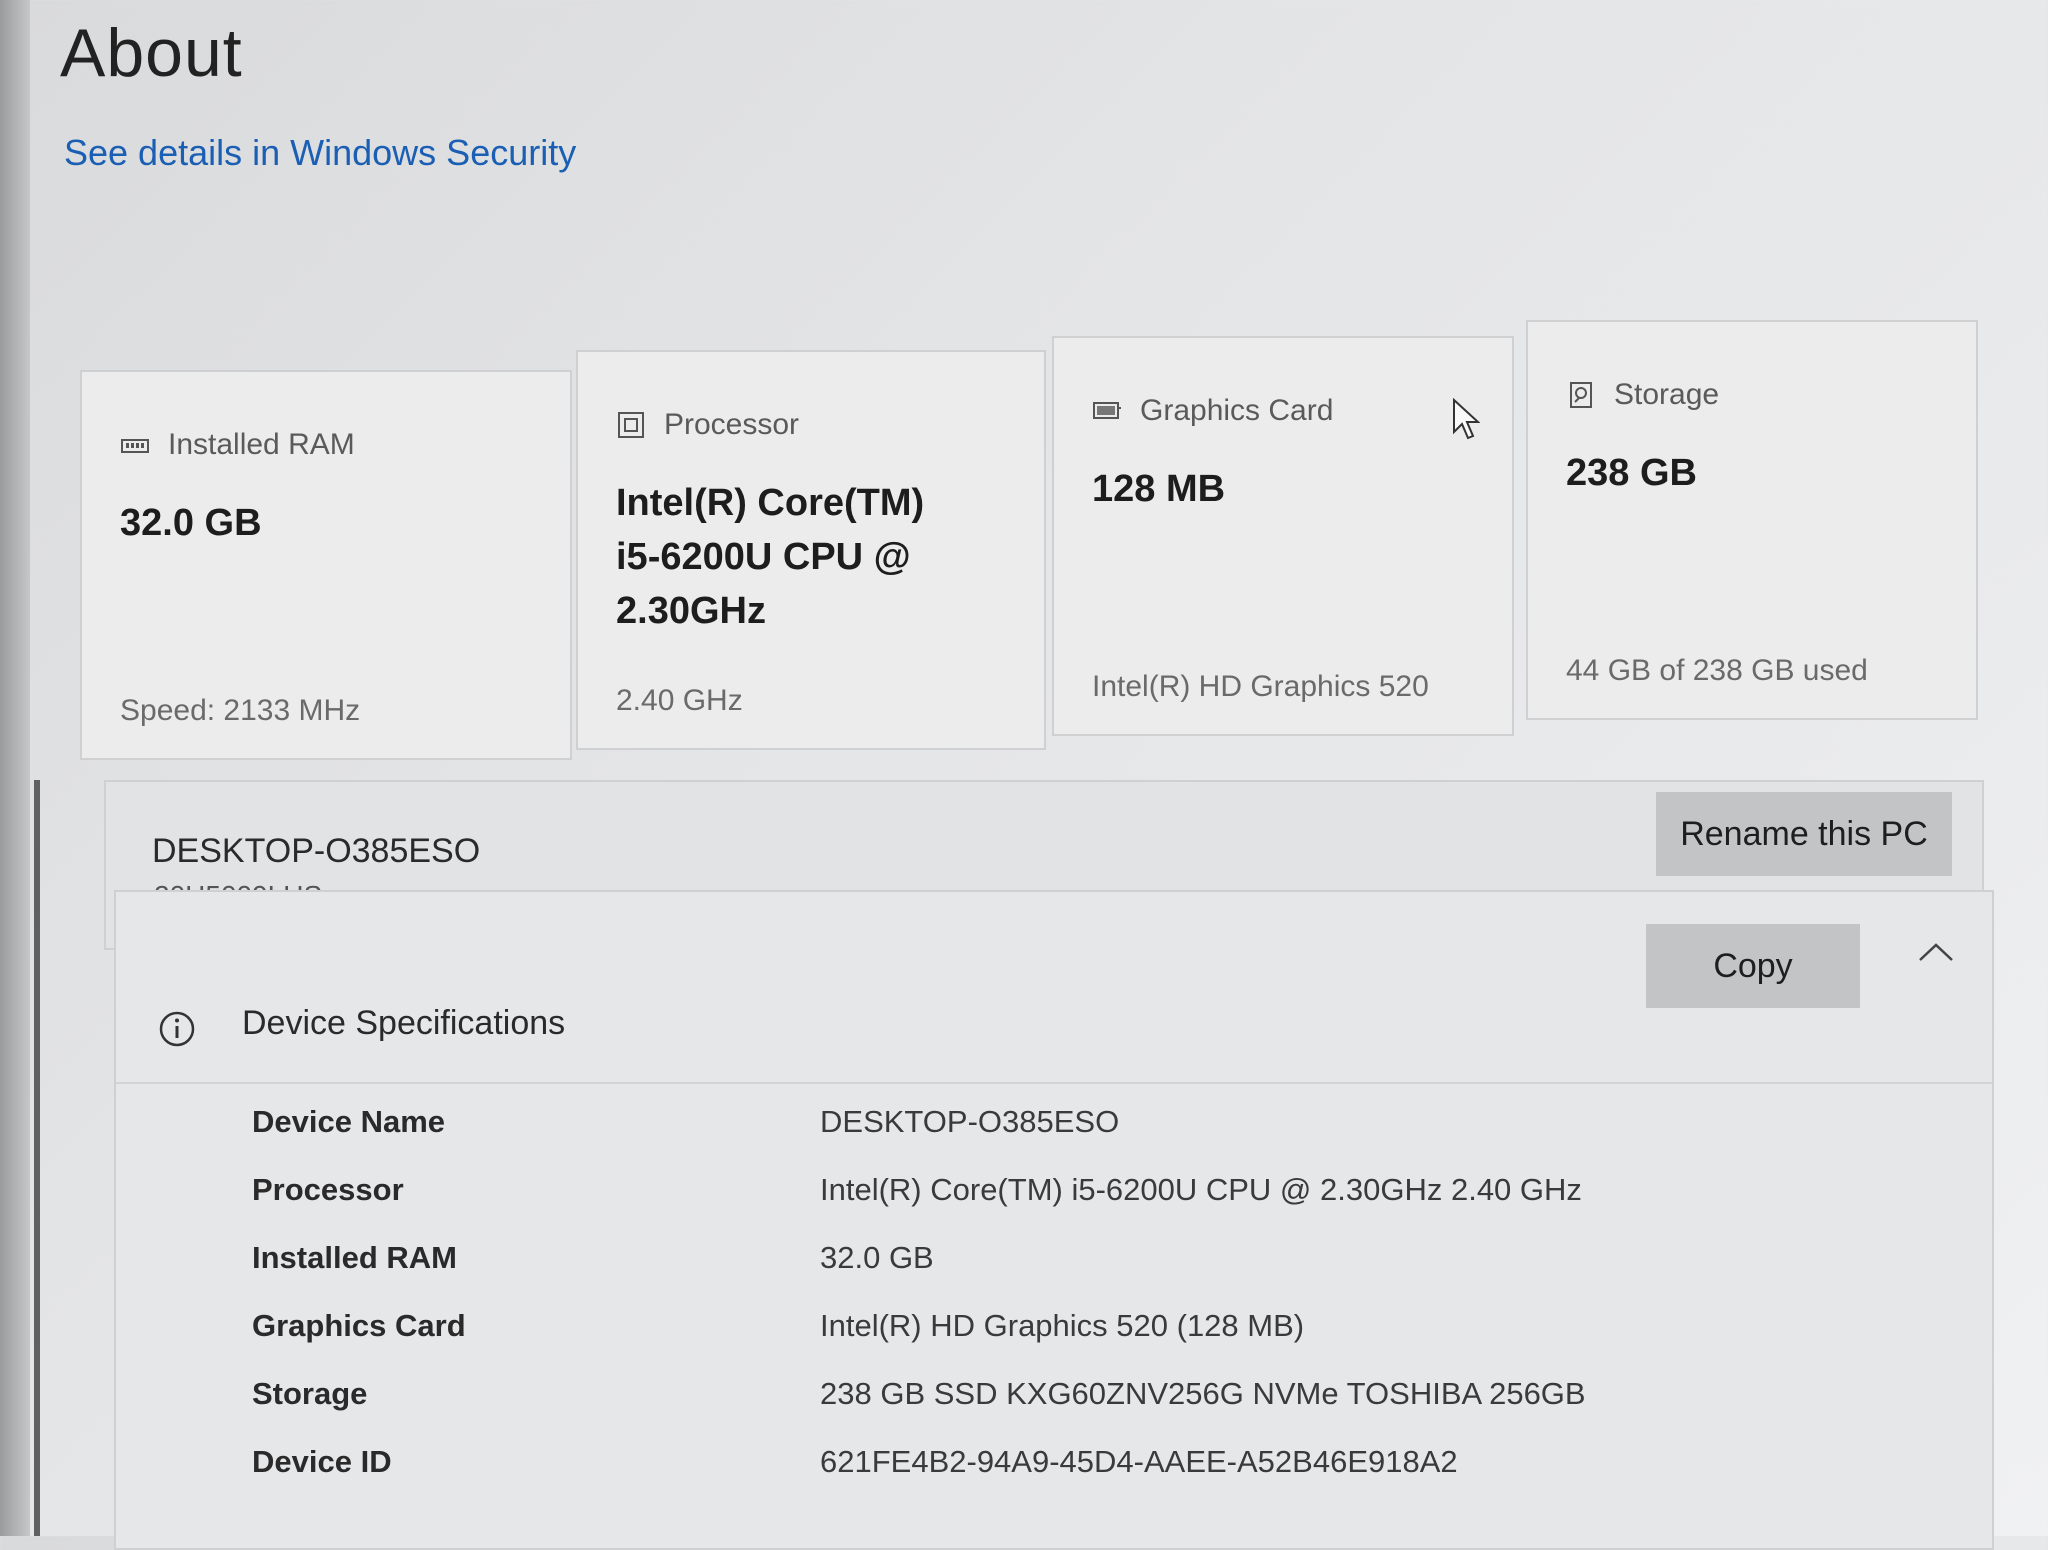 Image resolution: width=2048 pixels, height=1550 pixels. Describe the element at coordinates (1237, 410) in the screenshot. I see `card-label: Graphics Card` at that location.